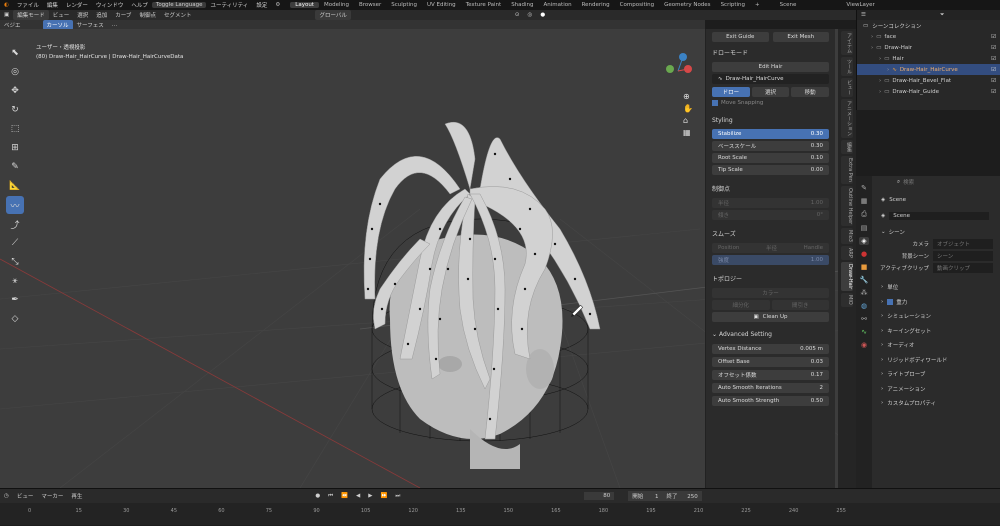  I want to click on workspace-tab-modeling: Modeling, so click(336, 5).